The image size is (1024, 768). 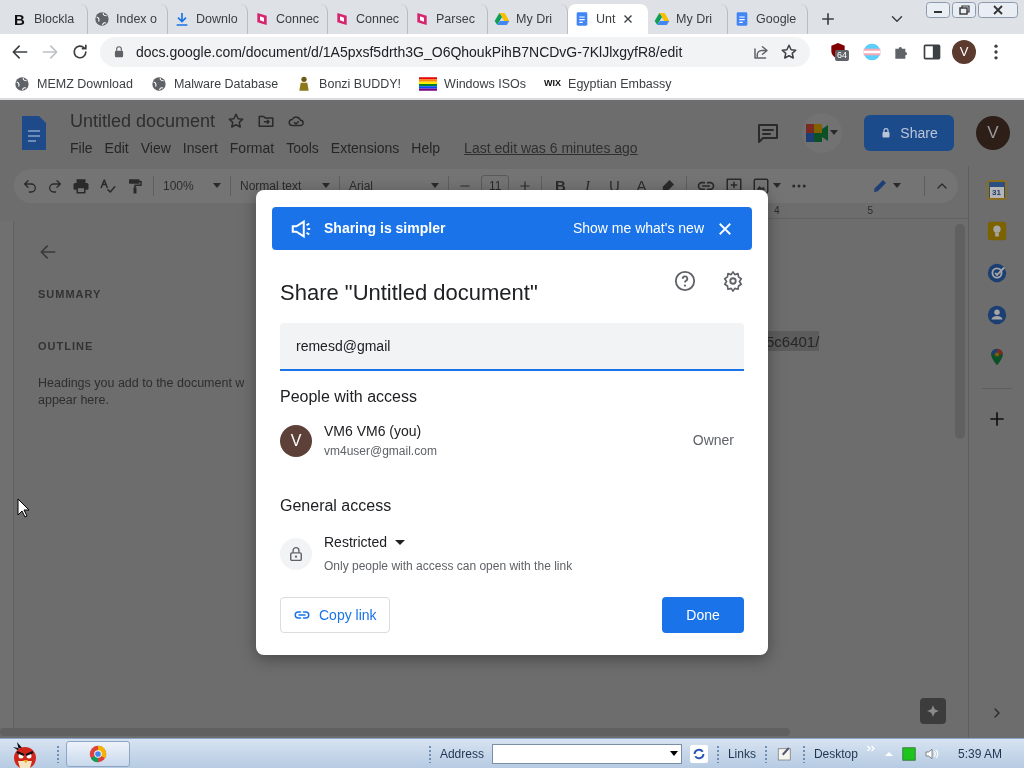 What do you see at coordinates (141, 391) in the screenshot?
I see `outline-hint: Headings you add to the document w appear here.` at bounding box center [141, 391].